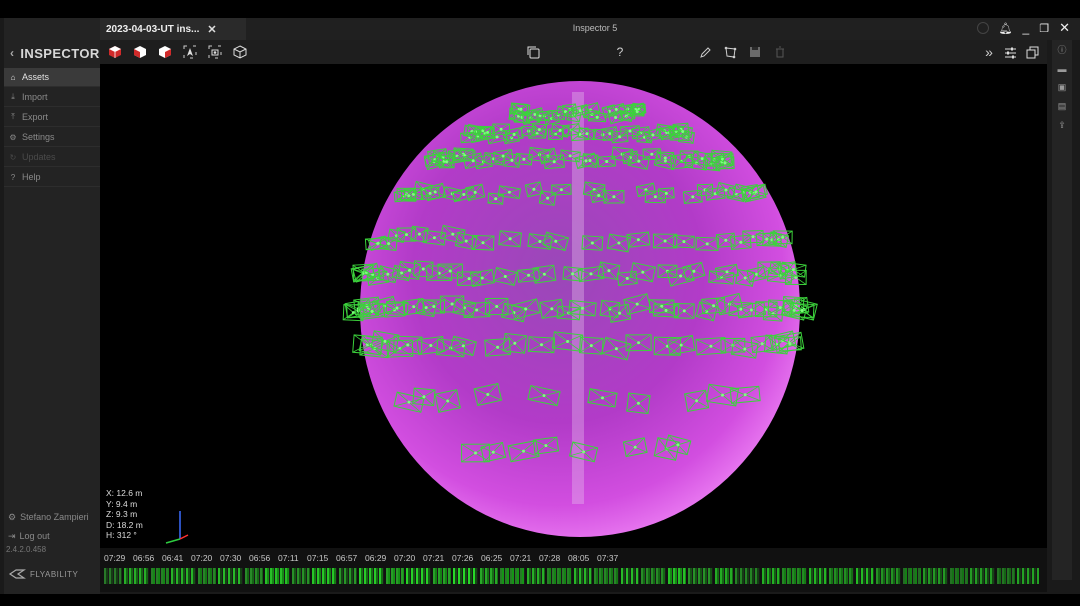  I want to click on cube-red-side-icon, so click(165, 52).